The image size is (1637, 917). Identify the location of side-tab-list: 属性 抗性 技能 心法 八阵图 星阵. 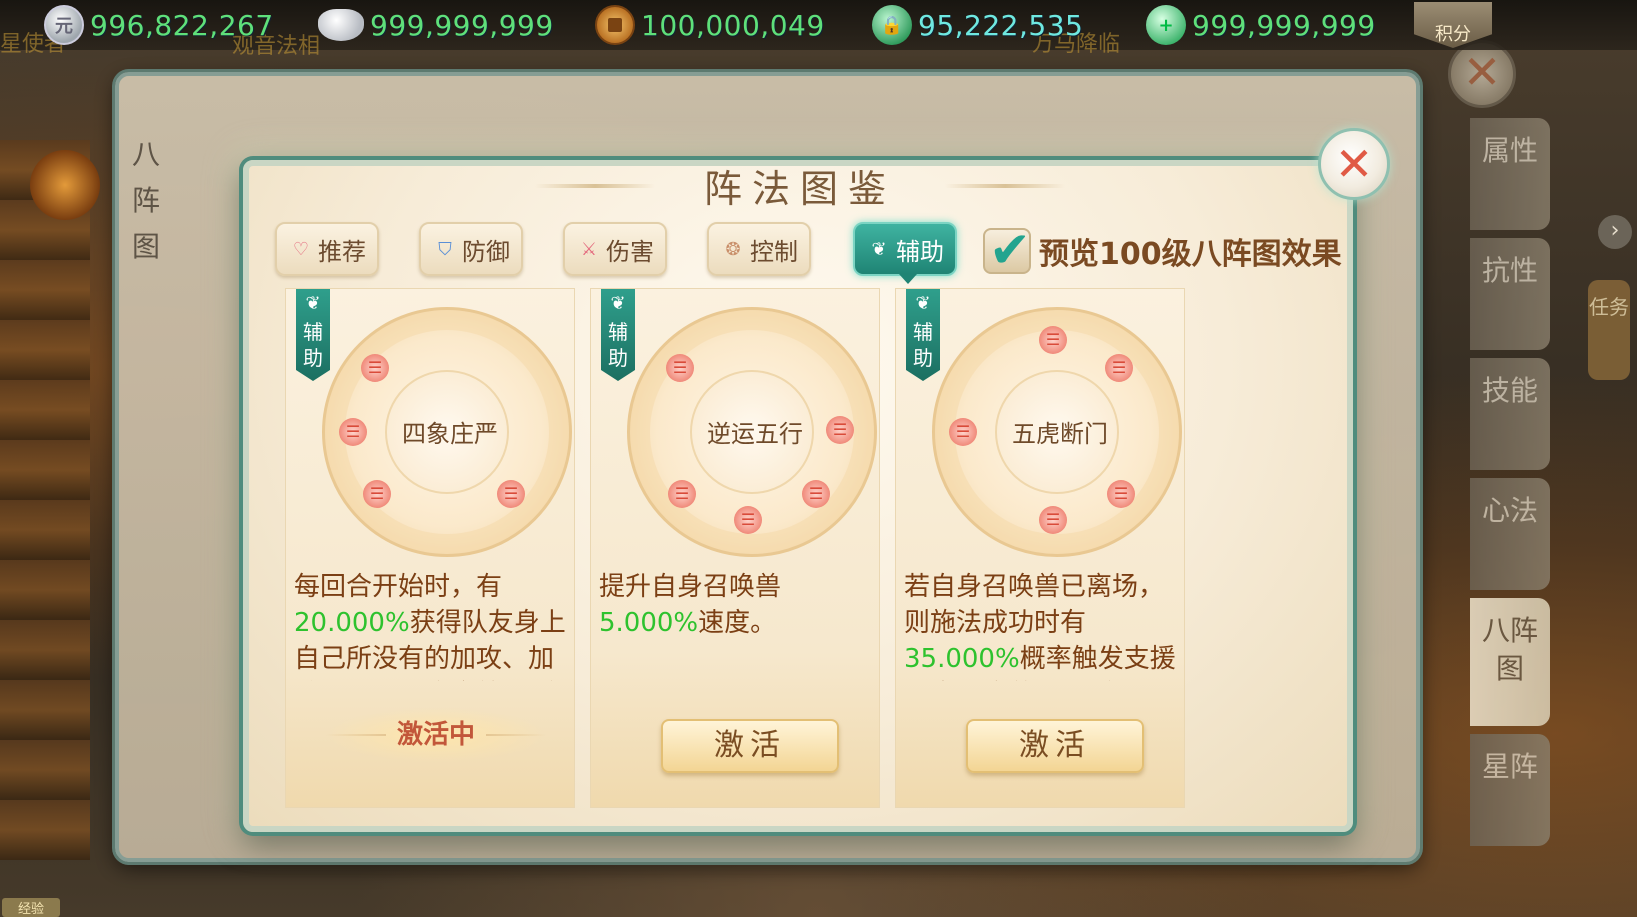
(1513, 486).